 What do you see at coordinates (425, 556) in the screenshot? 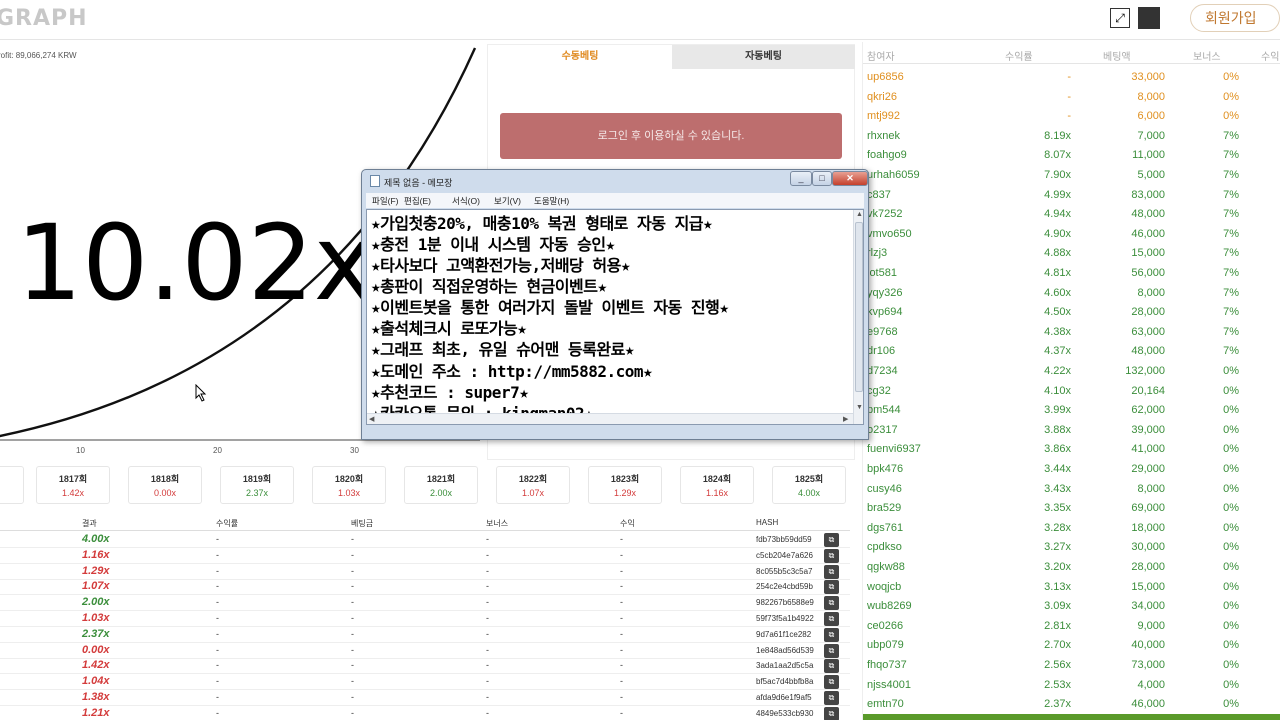
I see `table-row: 1.16x - - - - c5cb204e7a626 ⧉` at bounding box center [425, 556].